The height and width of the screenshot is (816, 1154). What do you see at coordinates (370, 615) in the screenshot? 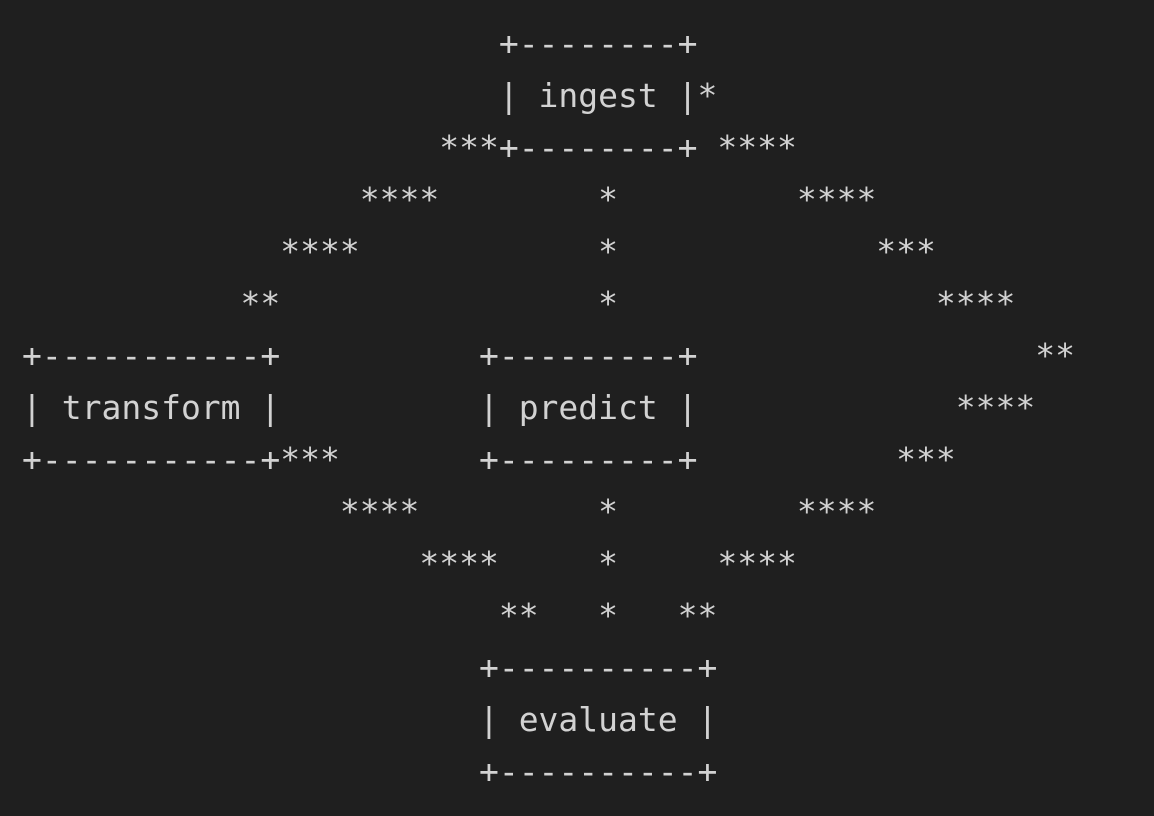
I see `diagram-line-12: ** * **` at bounding box center [370, 615].